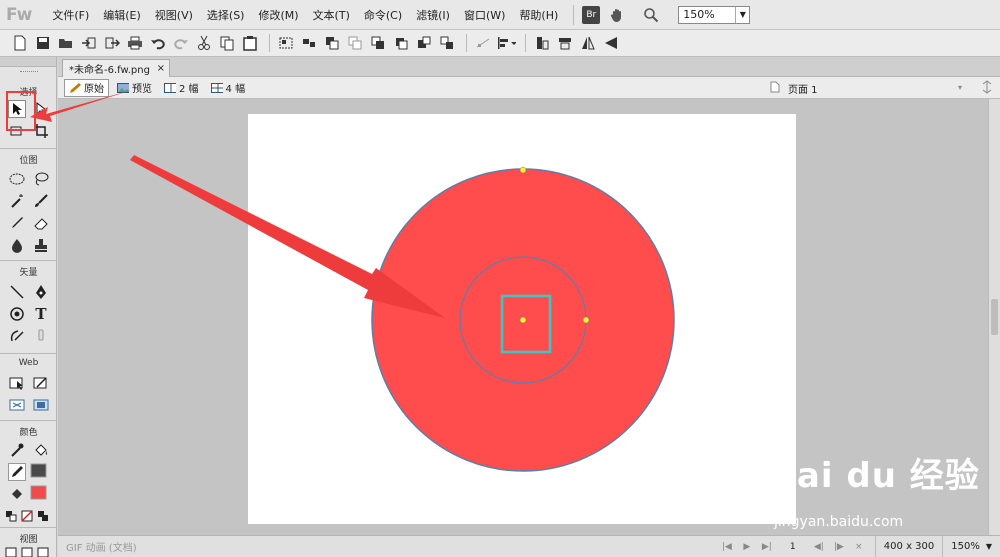  Describe the element at coordinates (17, 109) in the screenshot. I see `pointer-tool-icon` at that location.